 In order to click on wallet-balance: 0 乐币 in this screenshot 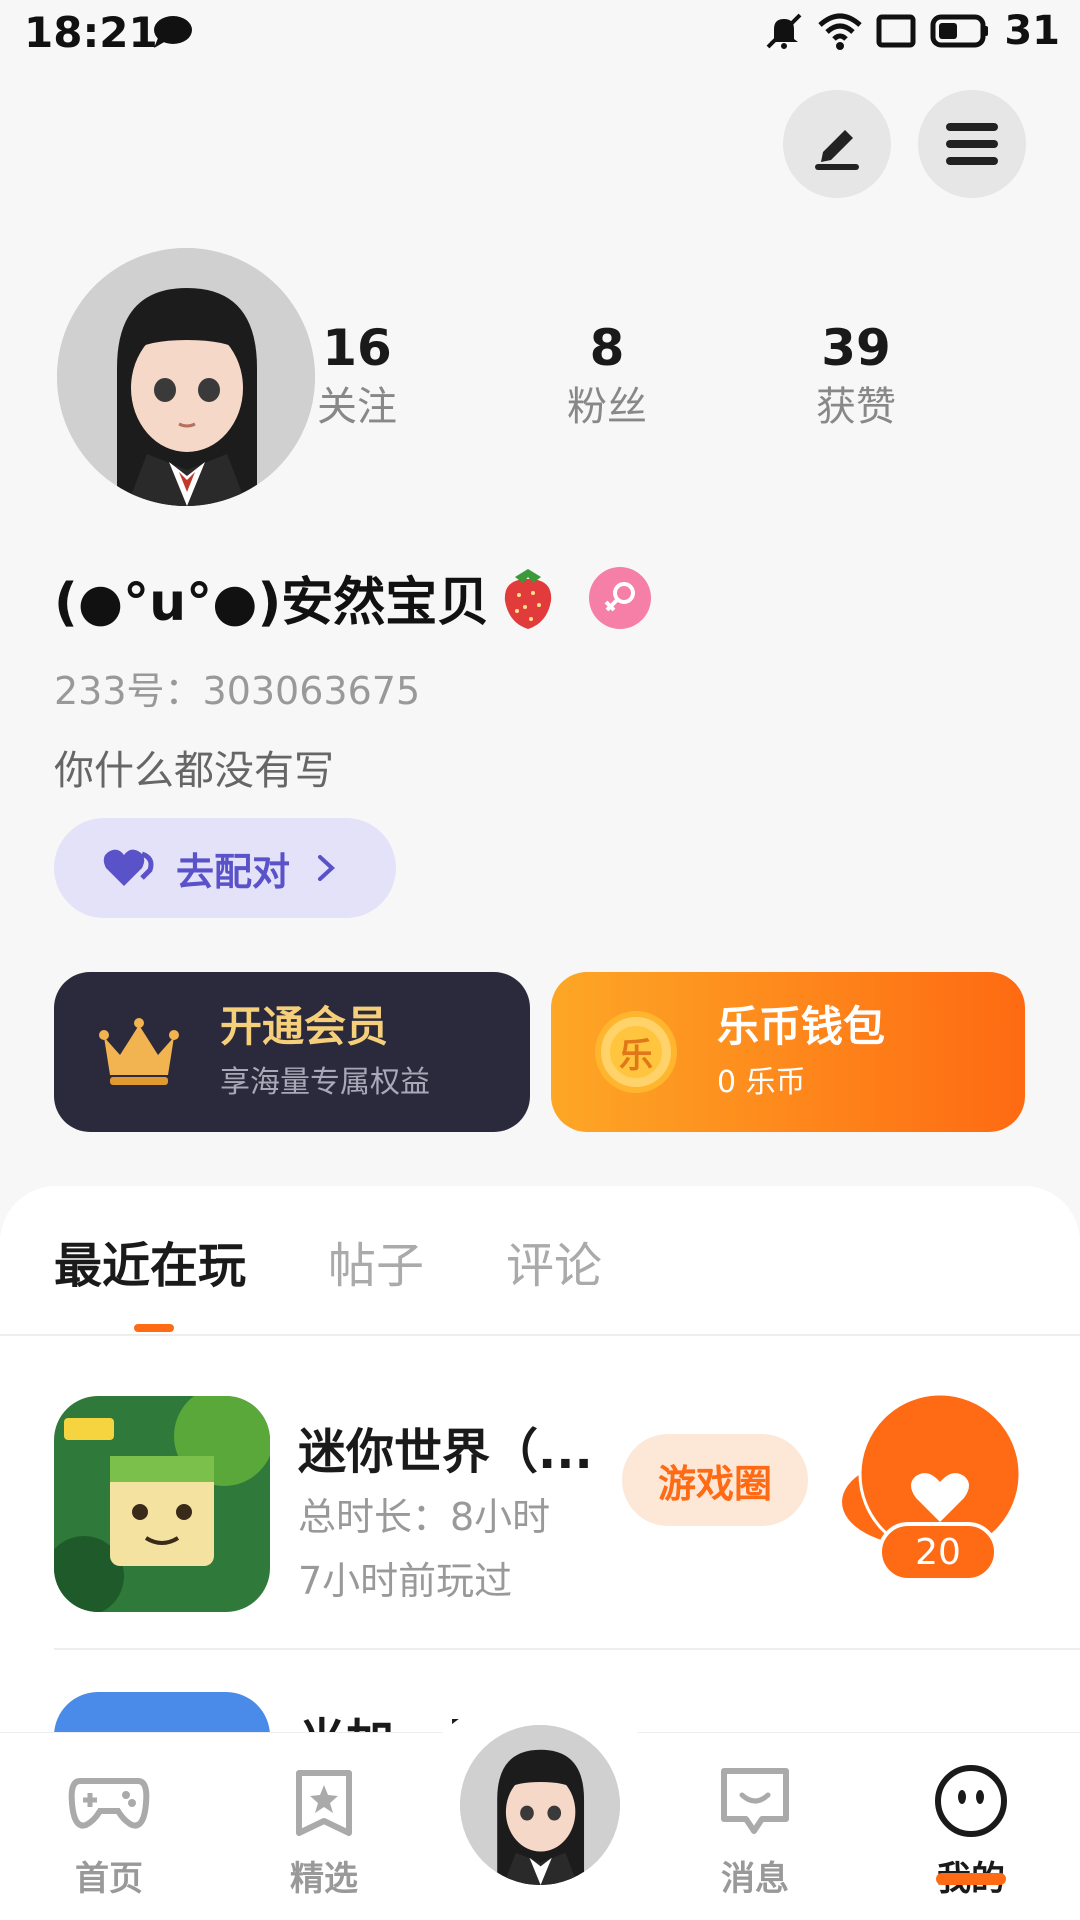, I will do `click(761, 1082)`.